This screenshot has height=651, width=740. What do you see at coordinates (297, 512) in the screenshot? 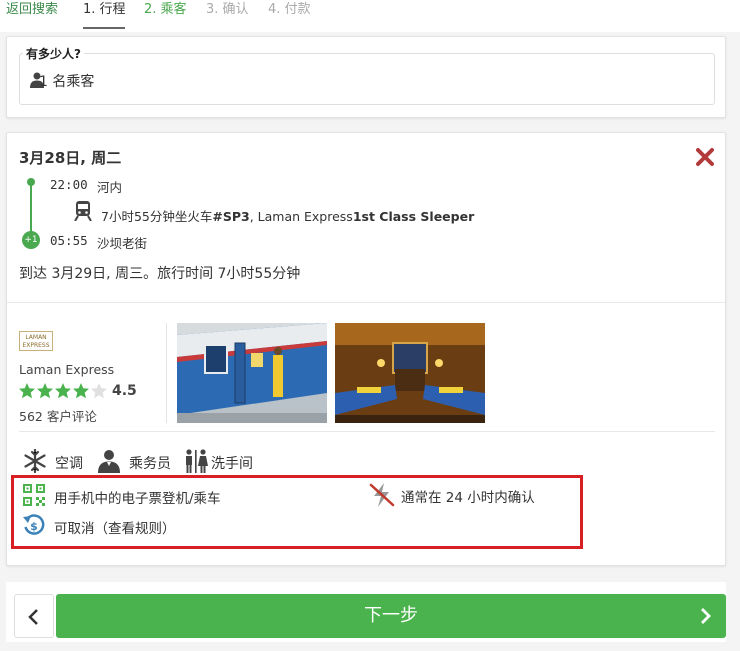
I see `highlight-box` at bounding box center [297, 512].